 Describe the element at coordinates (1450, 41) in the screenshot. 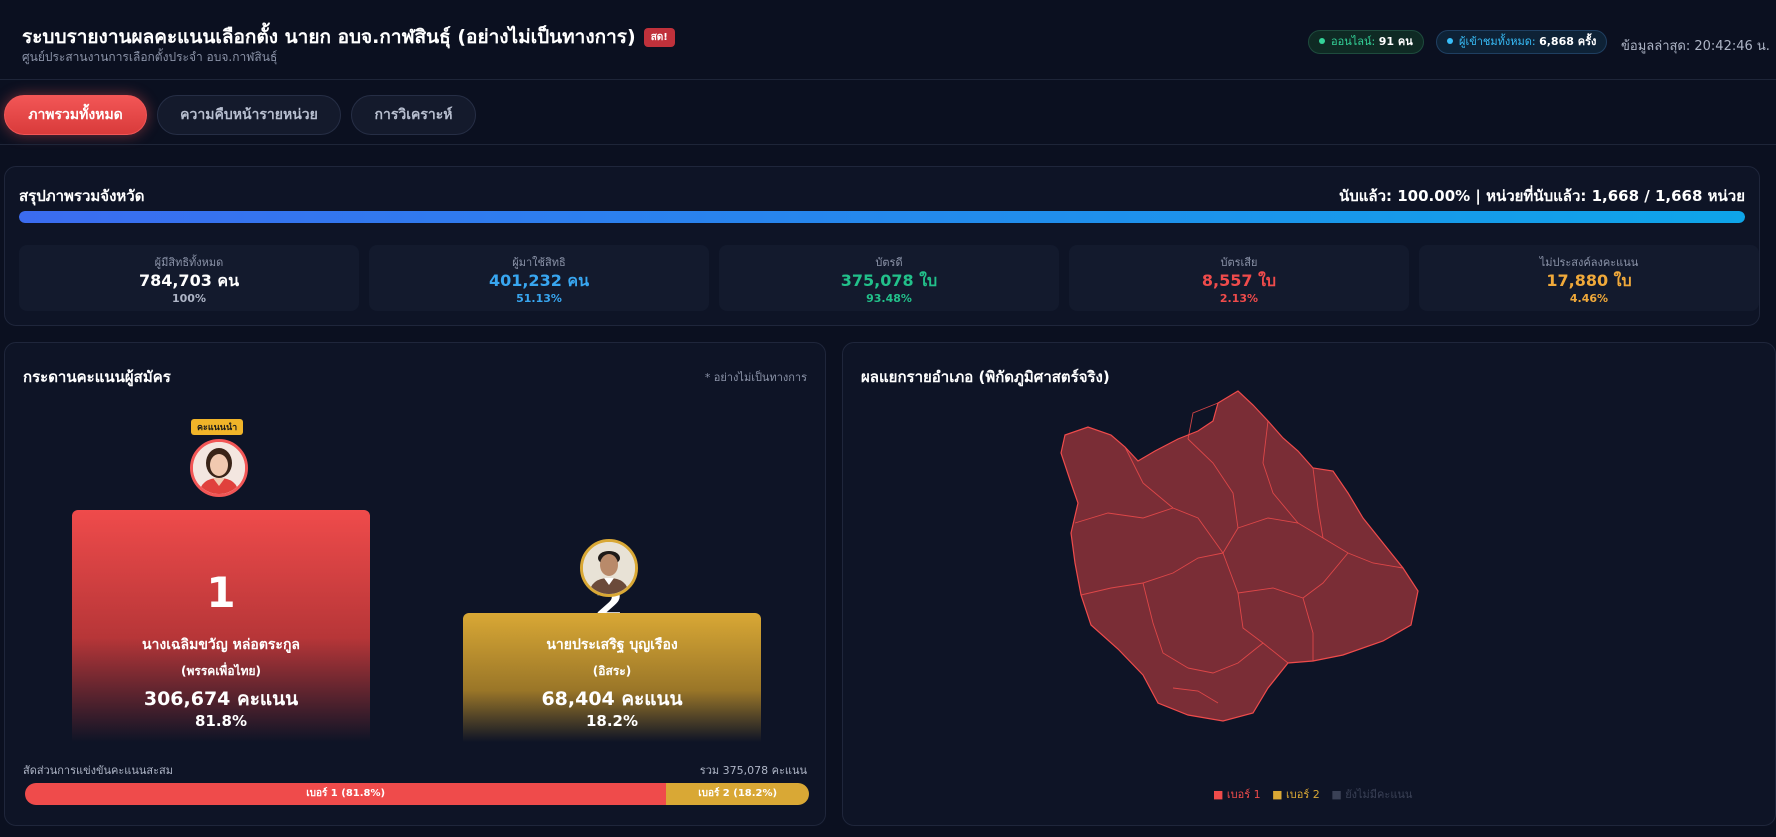

I see `visits-dot-icon` at that location.